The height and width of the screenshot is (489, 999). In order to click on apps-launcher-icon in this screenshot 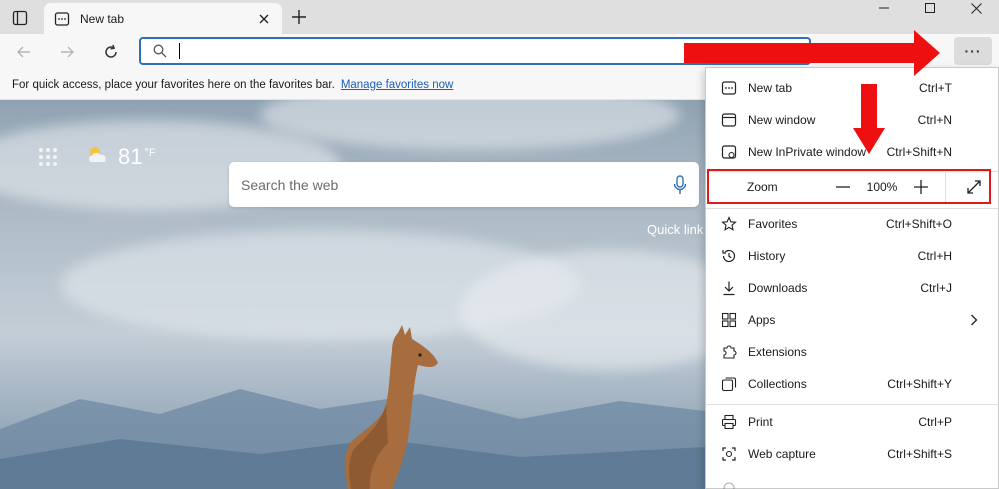, I will do `click(48, 157)`.